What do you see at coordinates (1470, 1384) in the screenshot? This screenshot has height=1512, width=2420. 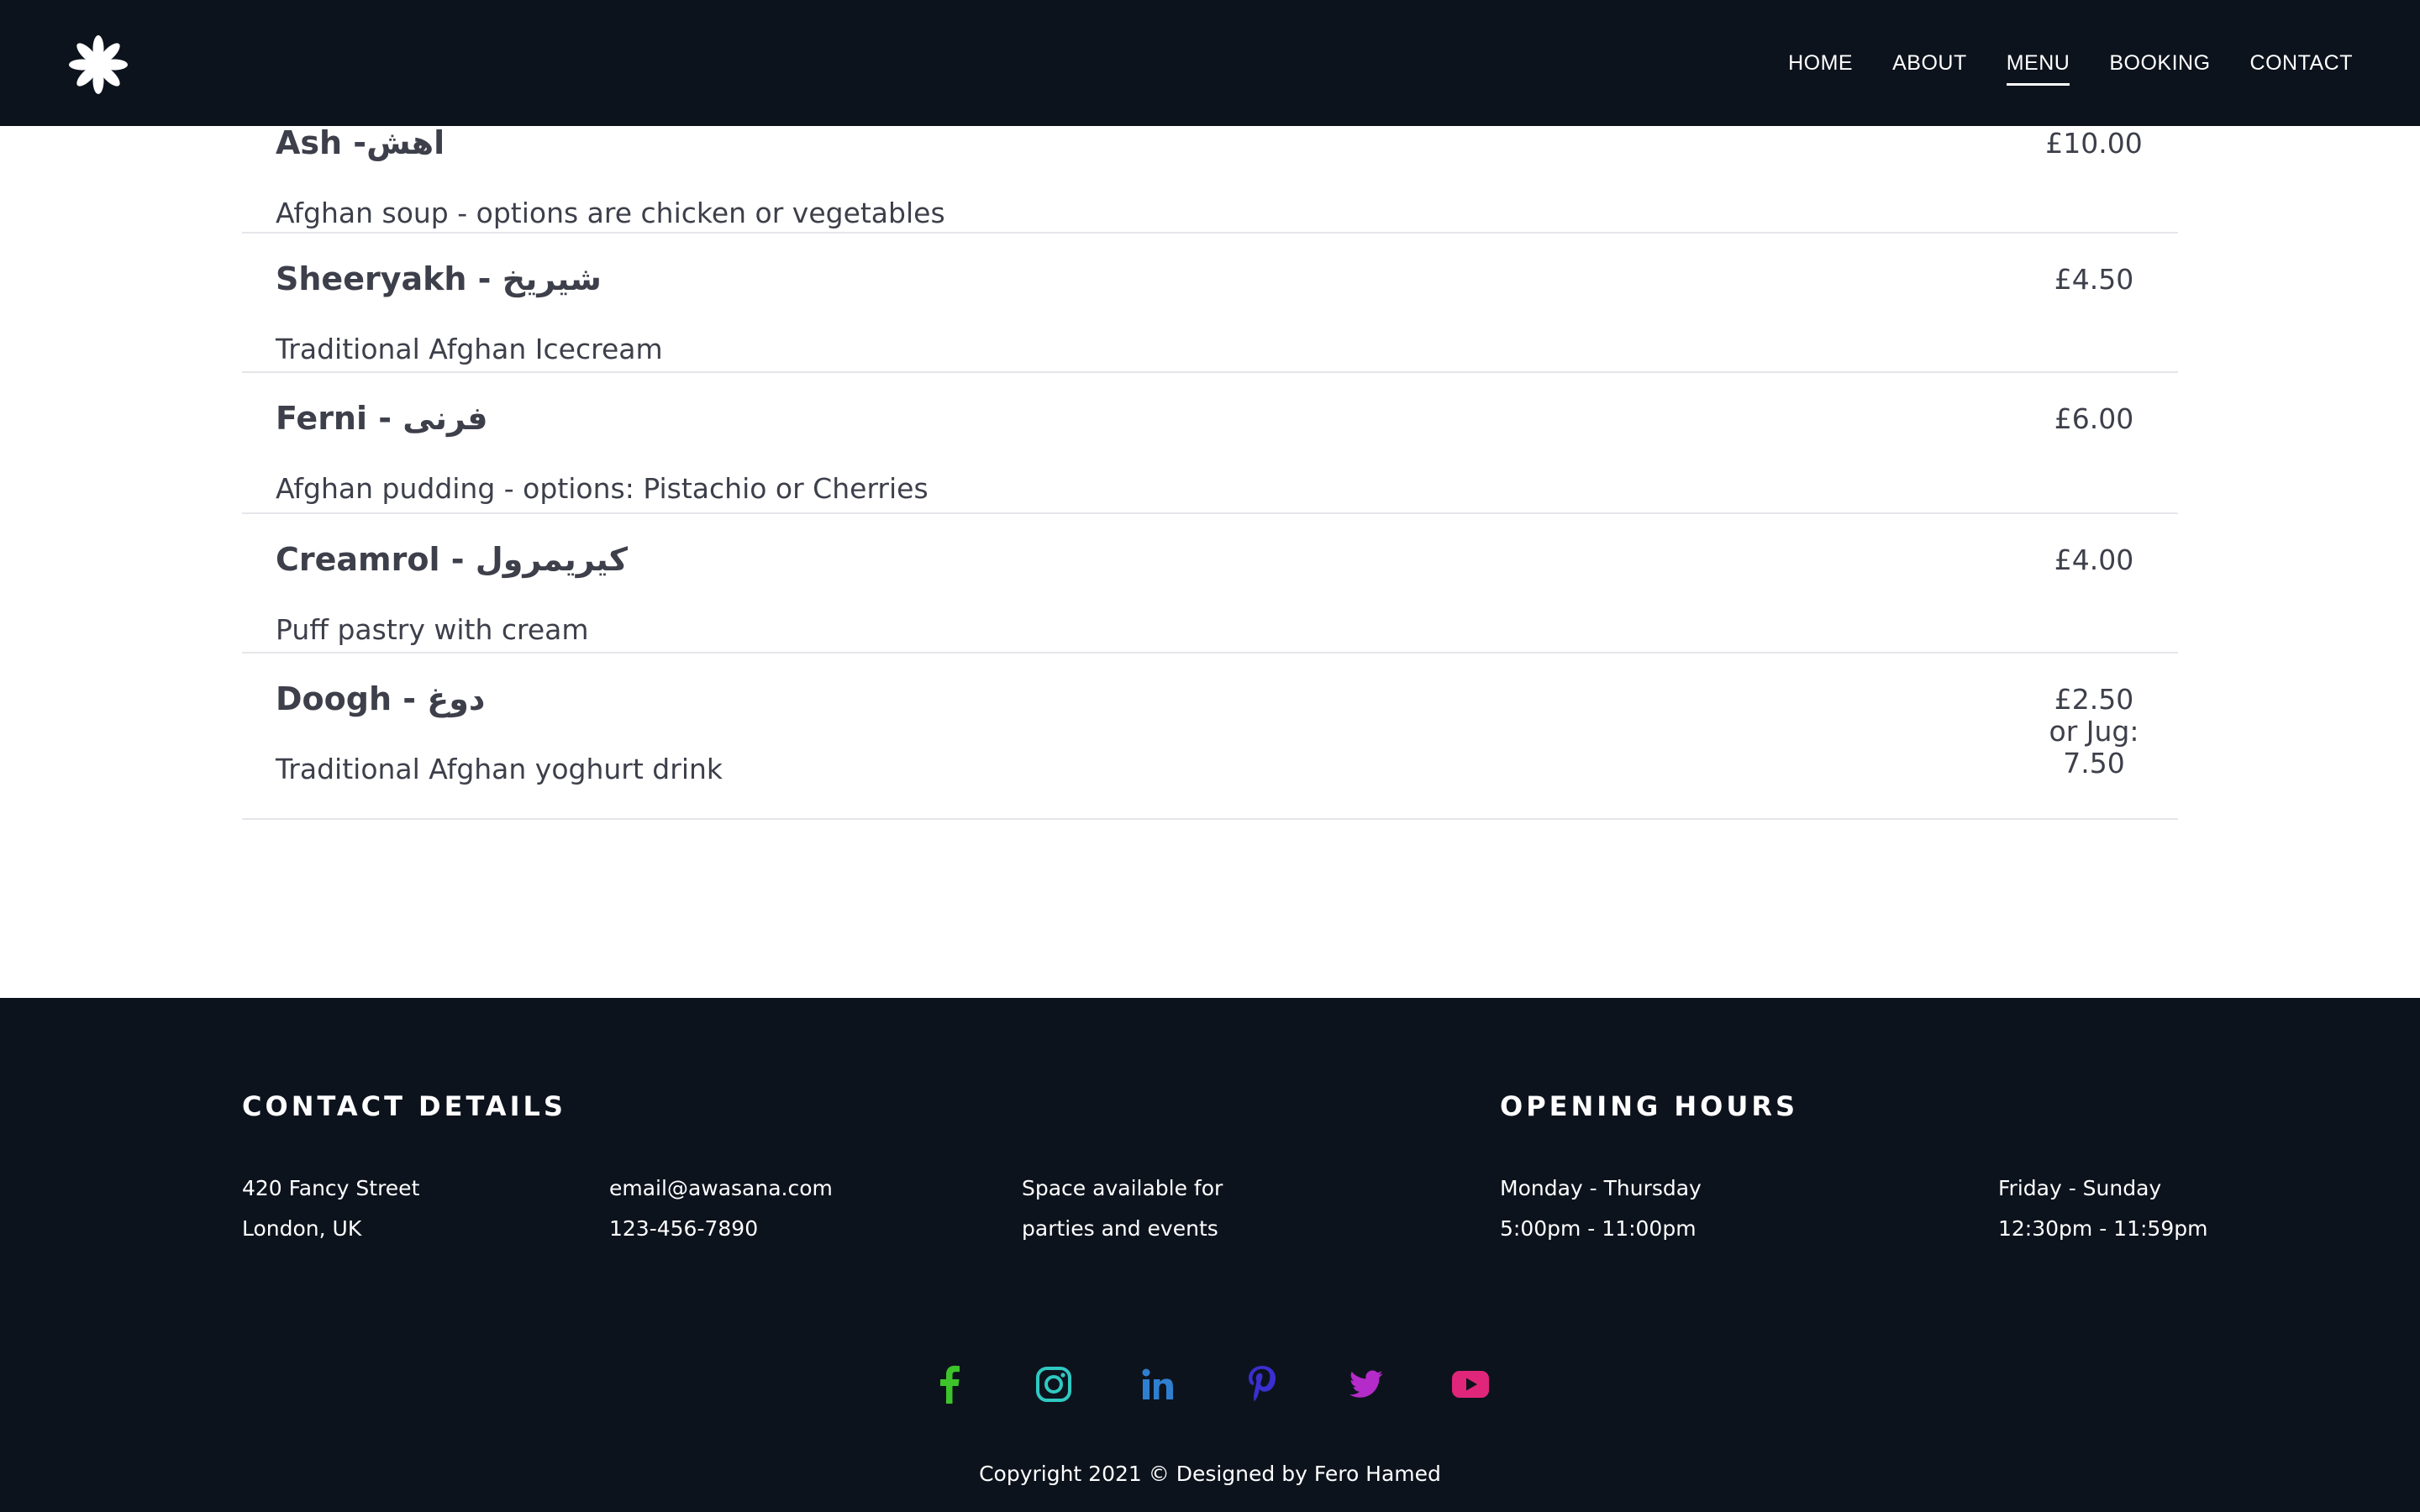 I see `youtube-icon` at bounding box center [1470, 1384].